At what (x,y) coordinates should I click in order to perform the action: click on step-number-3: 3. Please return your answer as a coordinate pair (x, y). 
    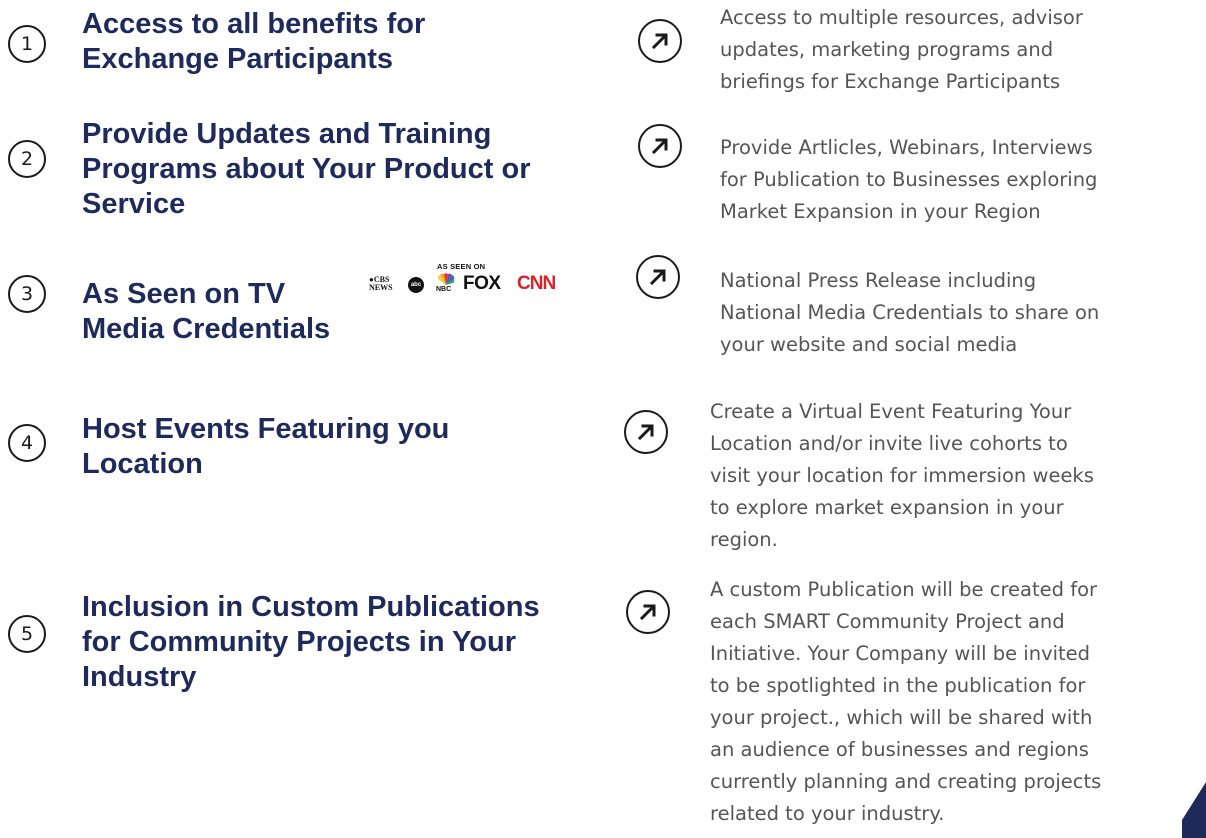
    Looking at the image, I should click on (27, 294).